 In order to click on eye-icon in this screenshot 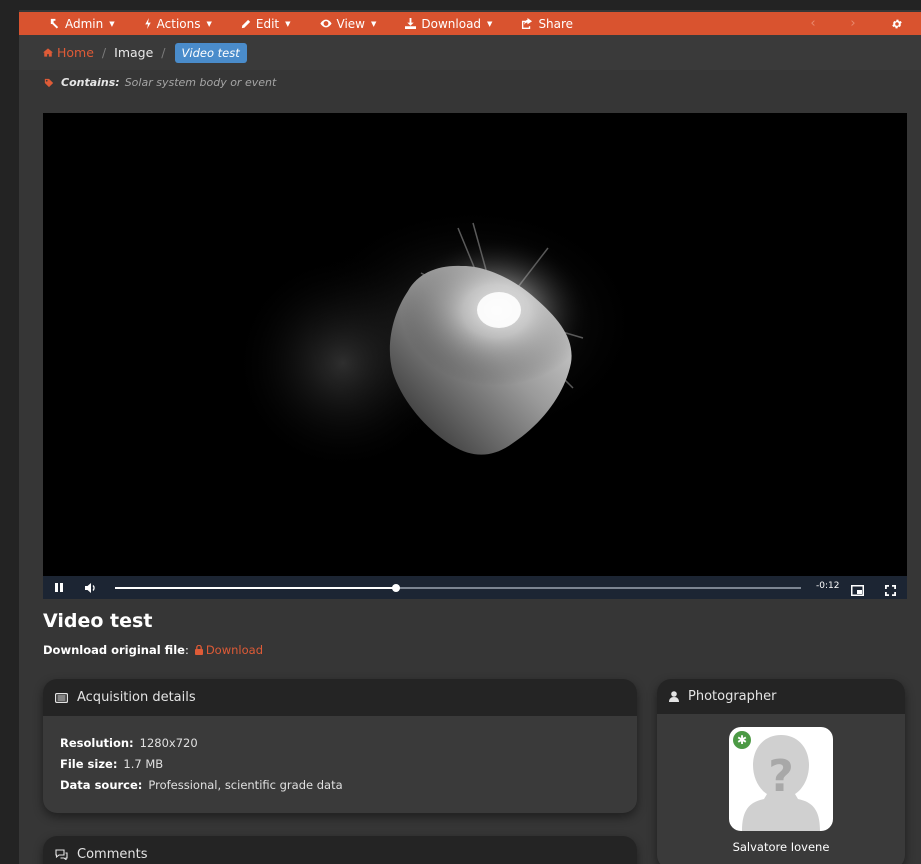, I will do `click(325, 23)`.